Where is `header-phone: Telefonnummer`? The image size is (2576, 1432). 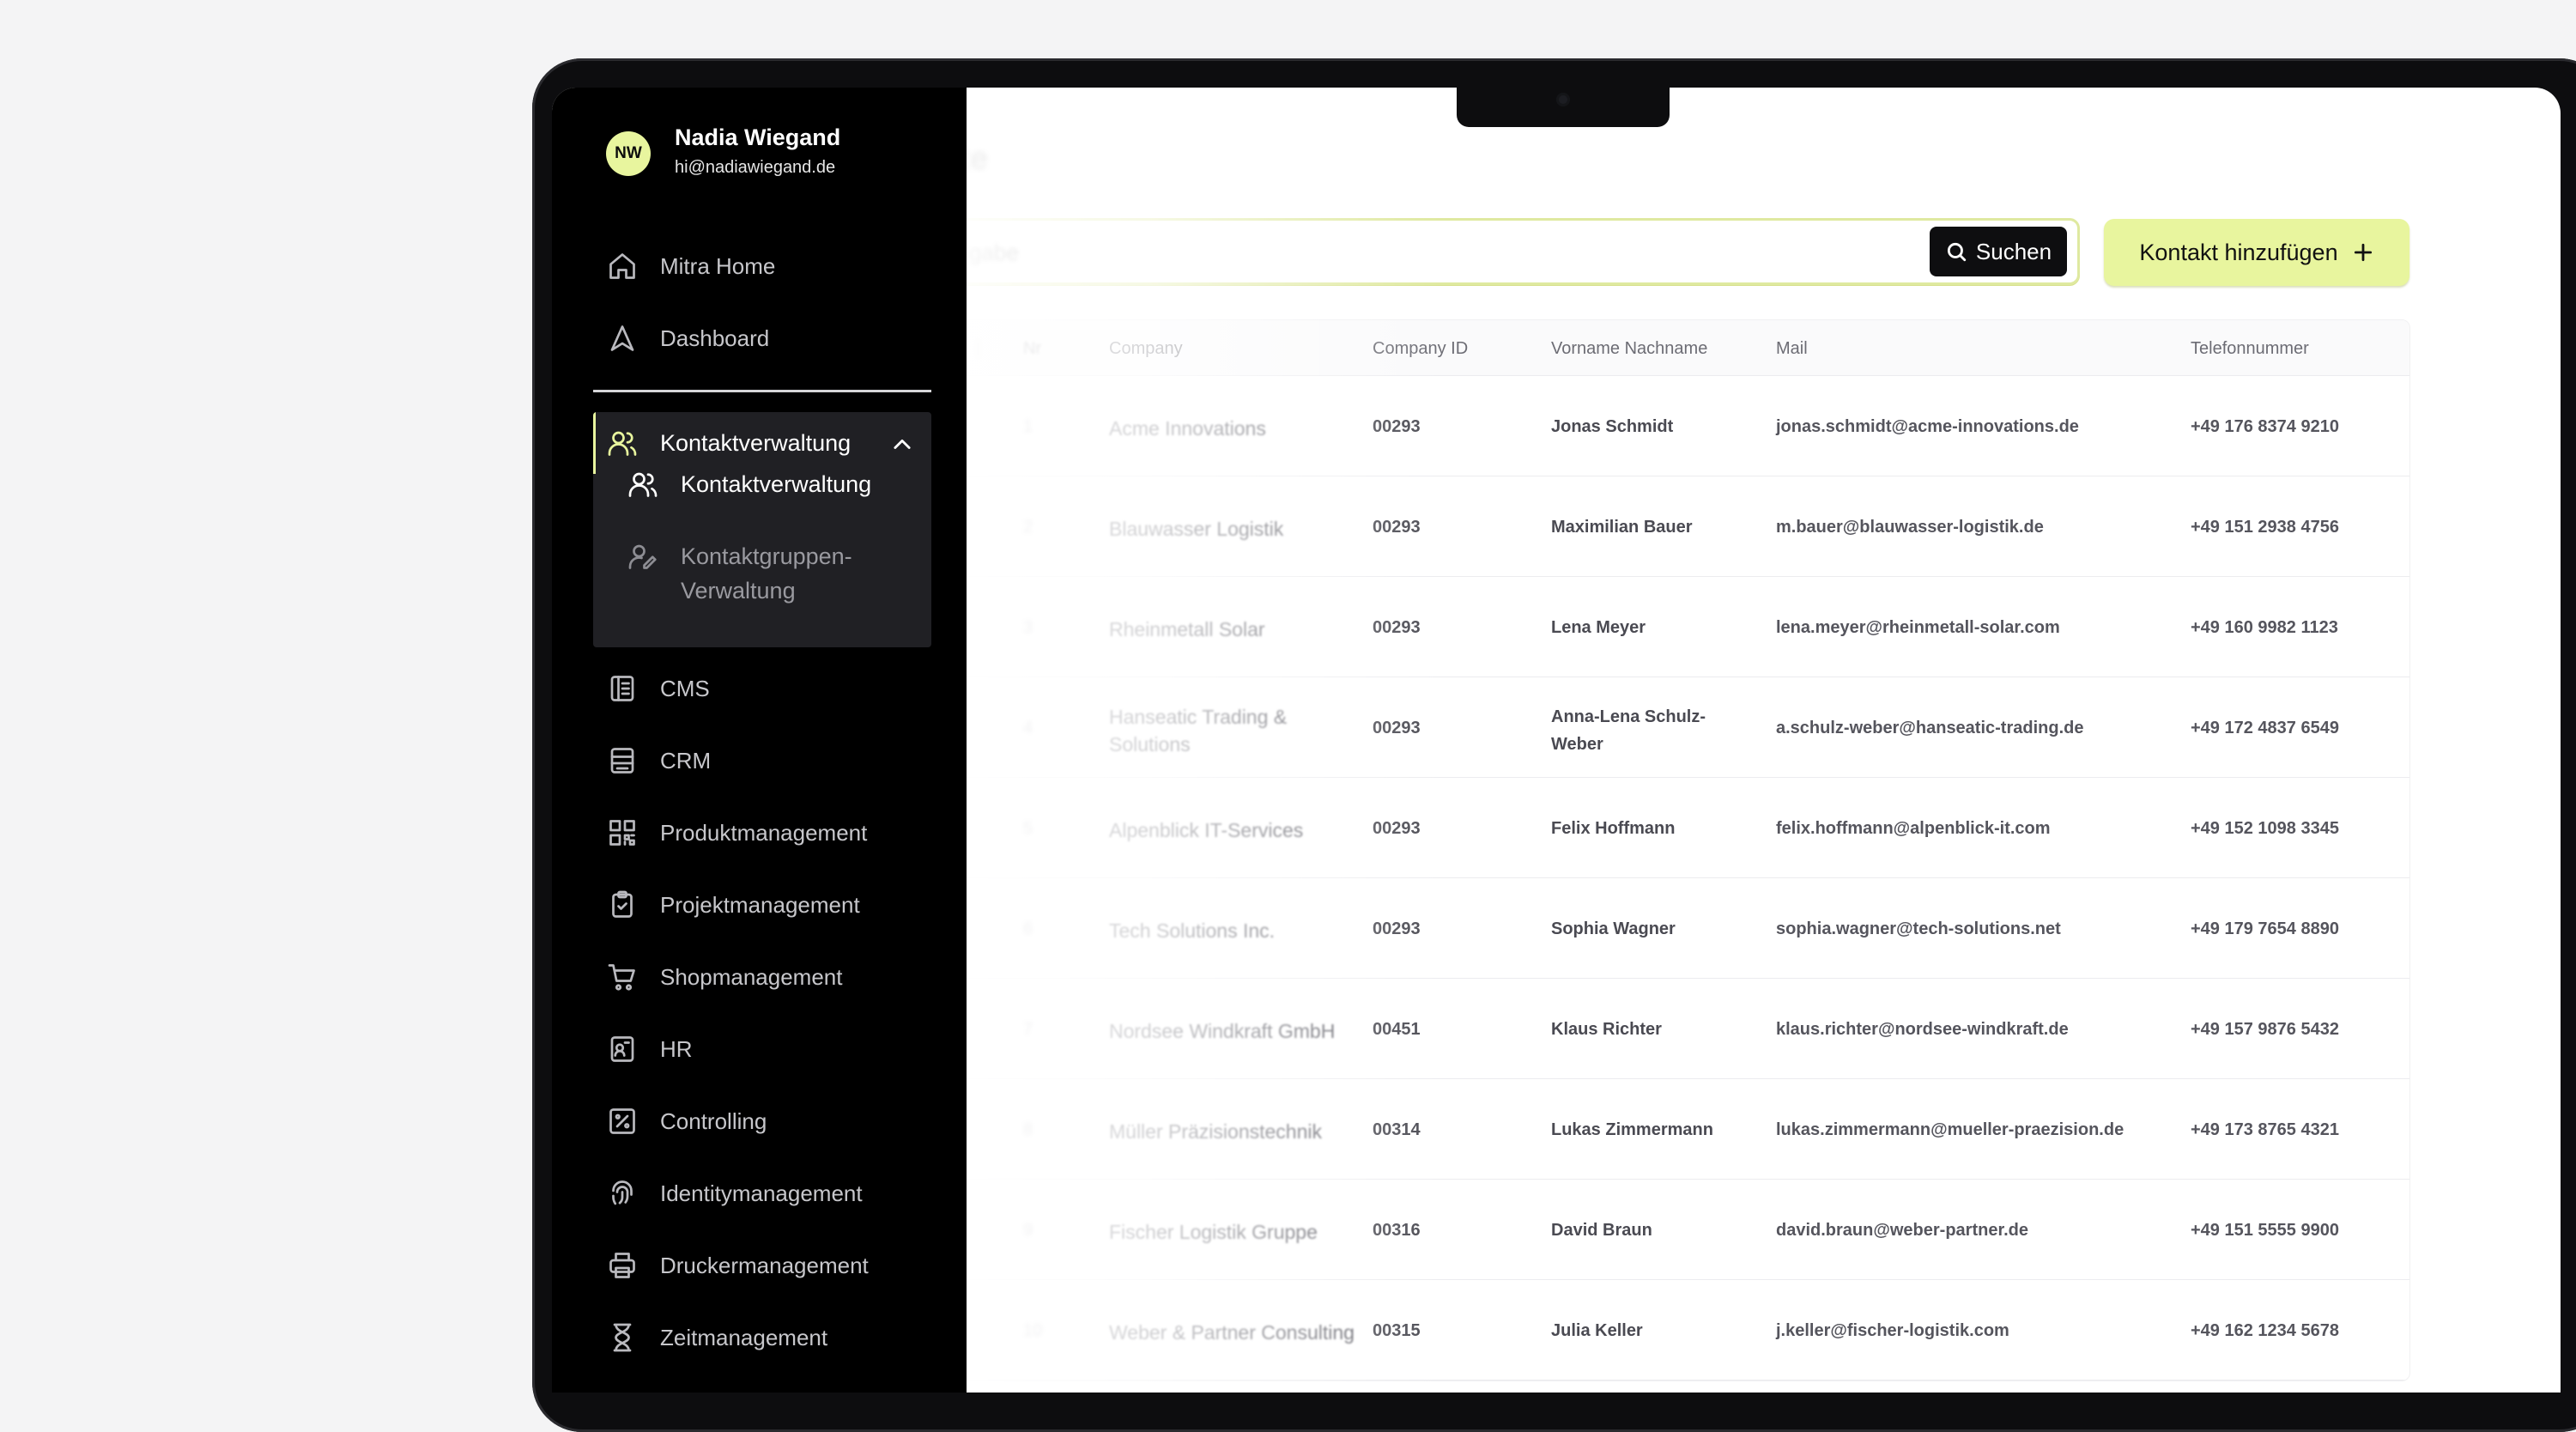
header-phone: Telefonnummer is located at coordinates (2250, 348).